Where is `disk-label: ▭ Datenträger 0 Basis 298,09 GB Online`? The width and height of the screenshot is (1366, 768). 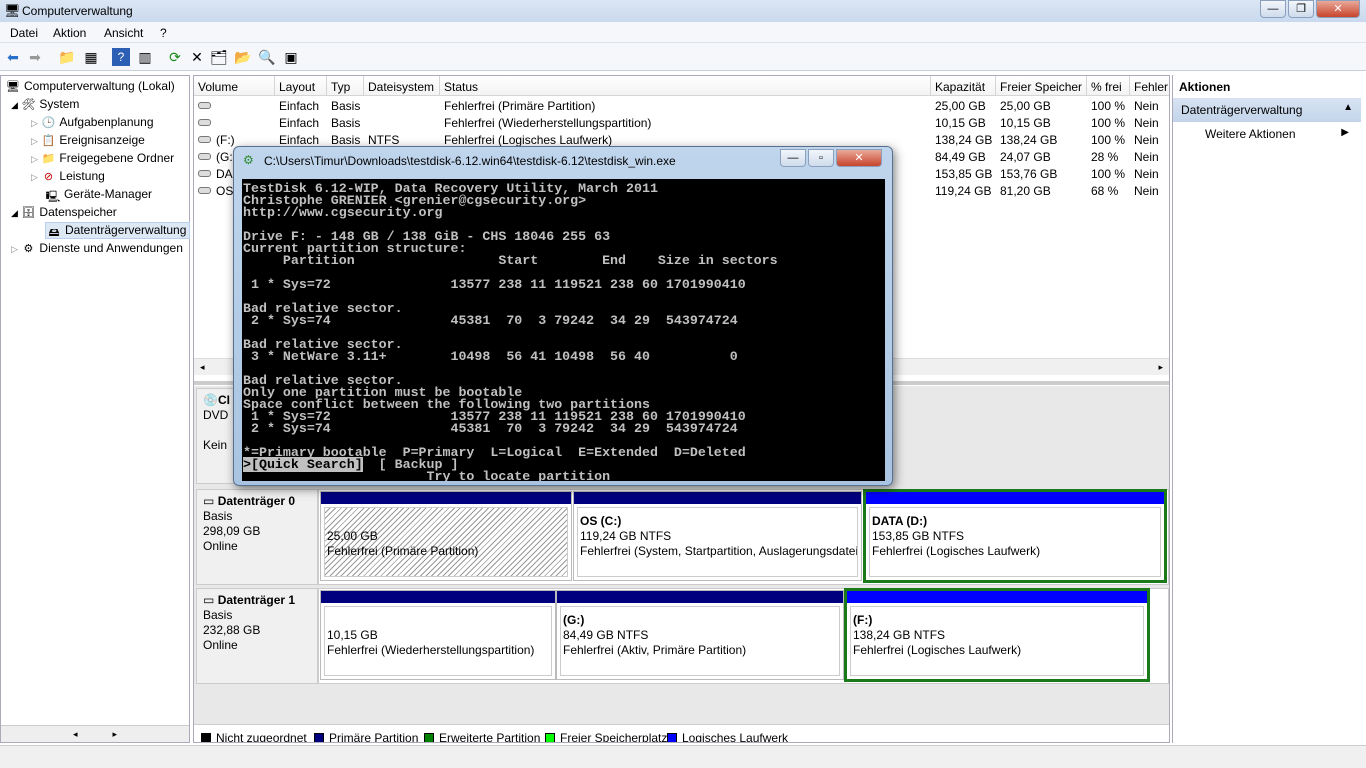 disk-label: ▭ Datenträger 0 Basis 298,09 GB Online is located at coordinates (257, 537).